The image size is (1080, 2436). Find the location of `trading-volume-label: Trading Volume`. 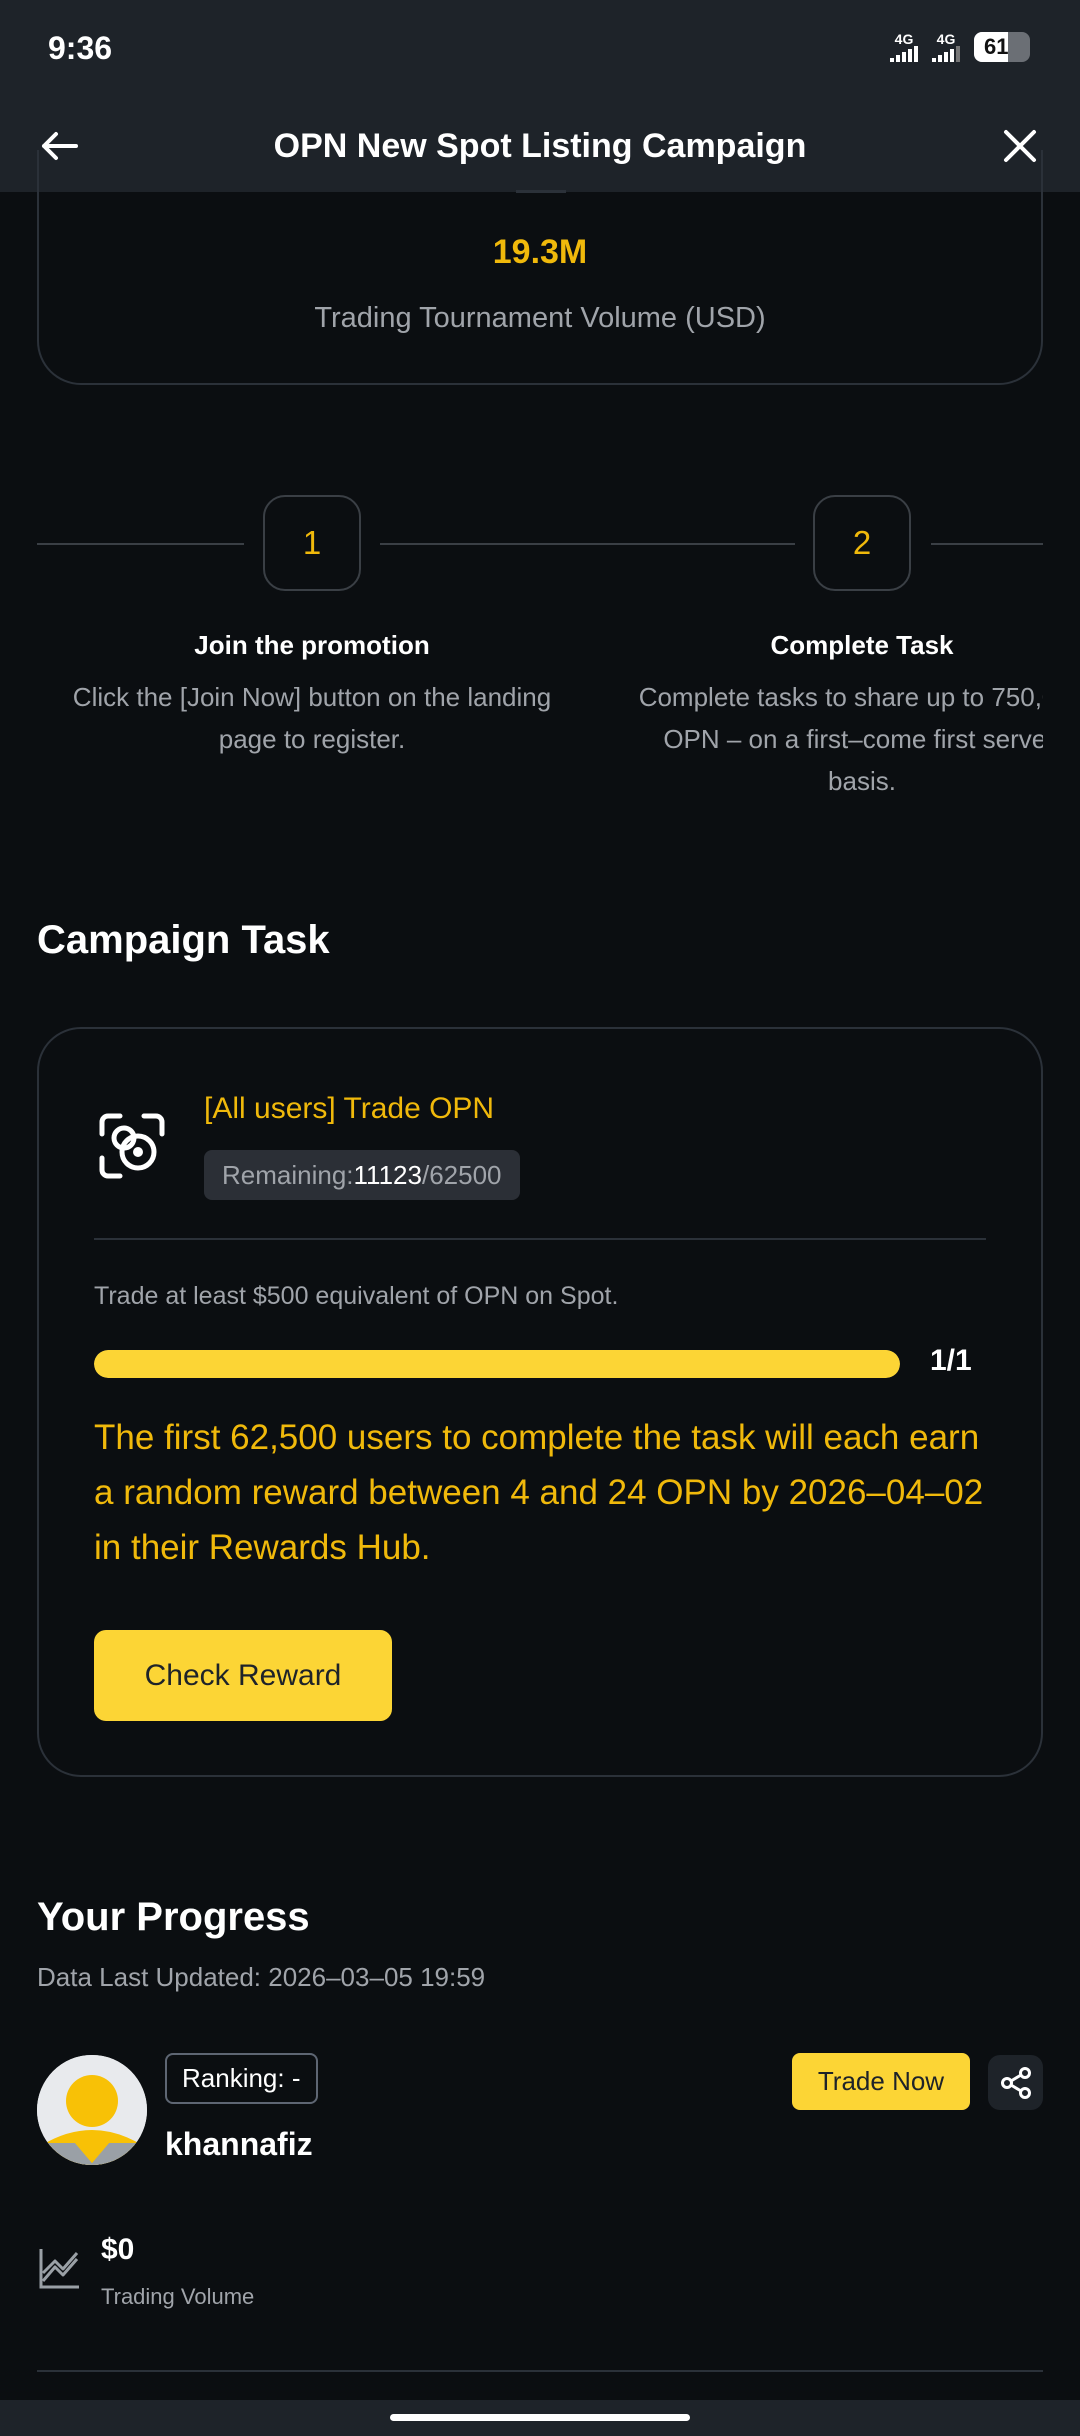

trading-volume-label: Trading Volume is located at coordinates (178, 2296).